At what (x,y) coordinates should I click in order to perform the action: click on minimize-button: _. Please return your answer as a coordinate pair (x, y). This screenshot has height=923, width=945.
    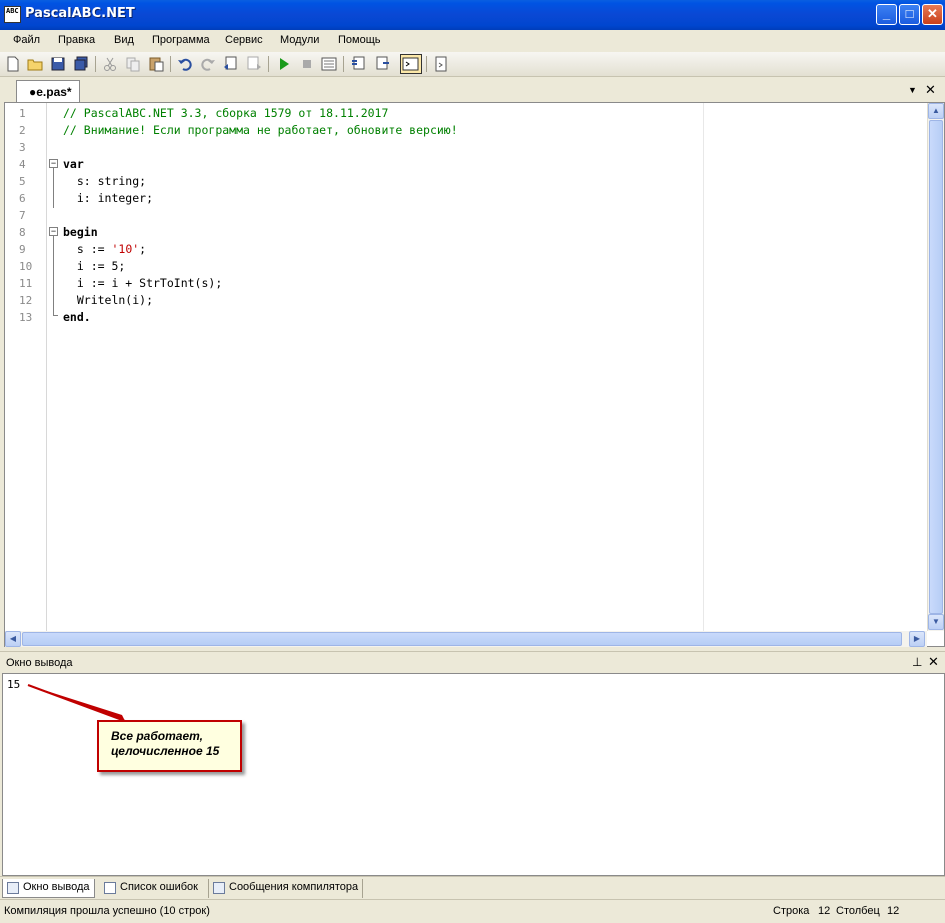
    Looking at the image, I should click on (886, 14).